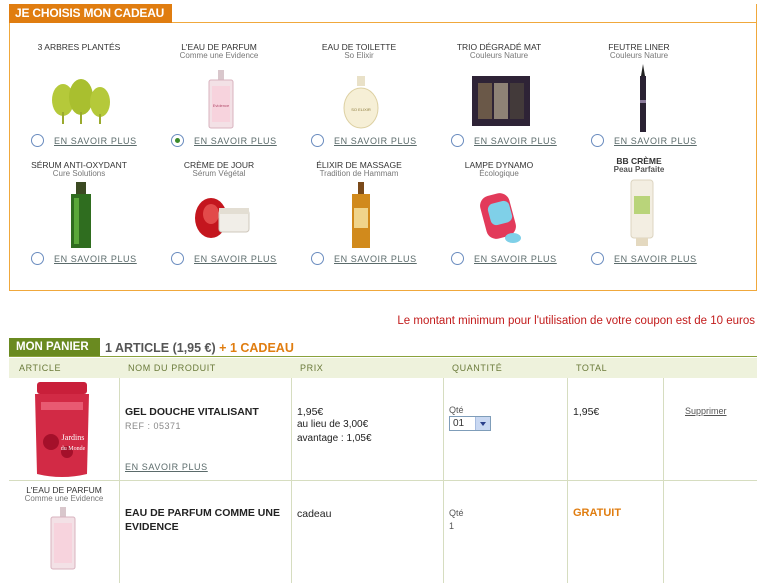 This screenshot has width=757, height=583. What do you see at coordinates (81, 101) in the screenshot?
I see `trees-icon` at bounding box center [81, 101].